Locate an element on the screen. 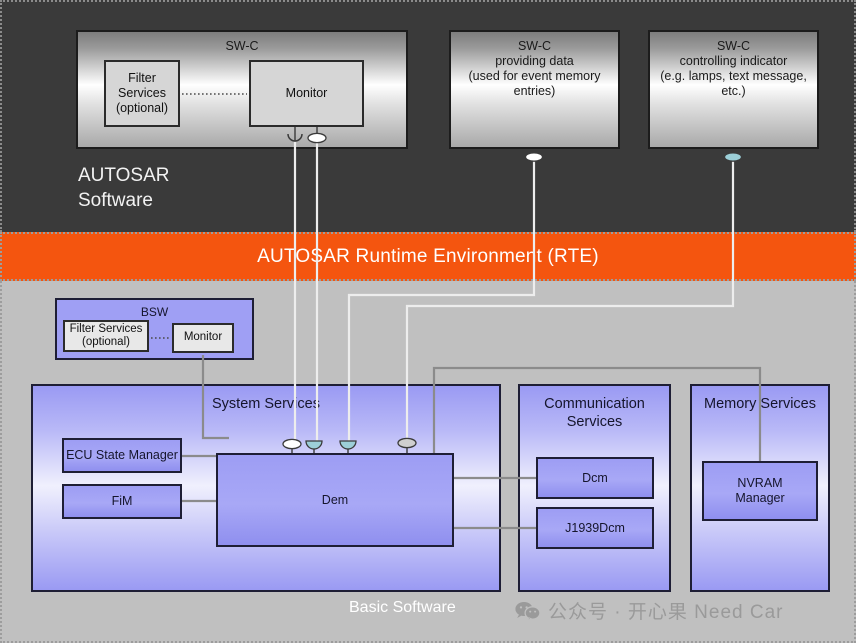  port-providing-data-provided is located at coordinates (534, 155).